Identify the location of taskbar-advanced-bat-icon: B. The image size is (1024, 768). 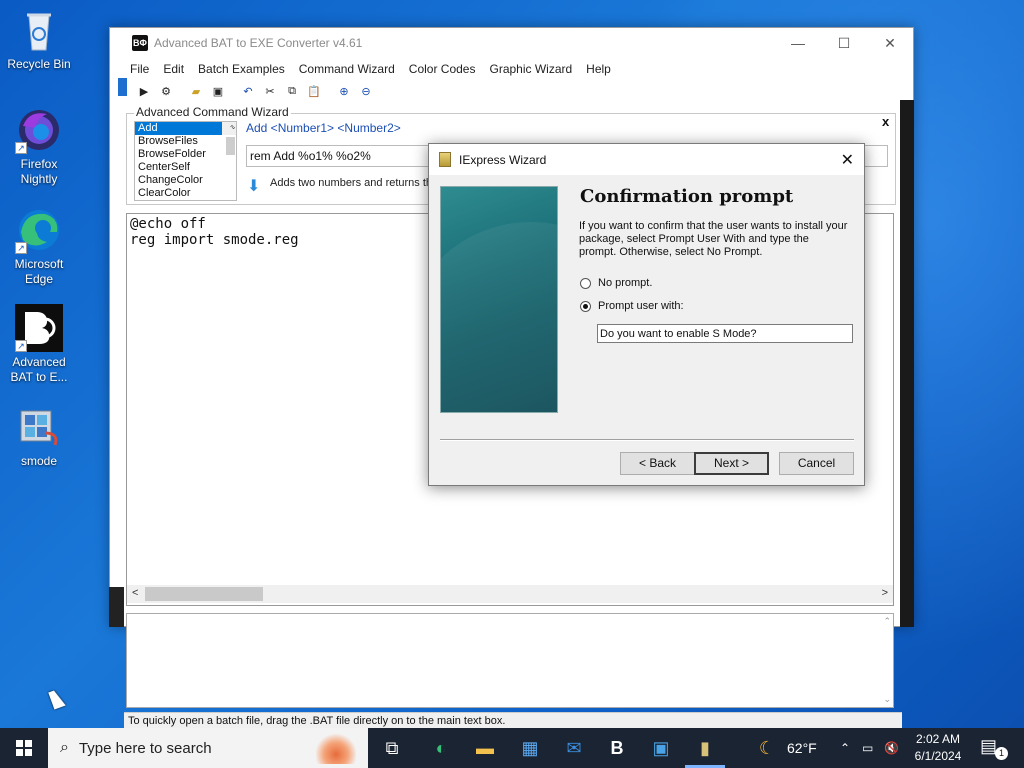
(617, 748).